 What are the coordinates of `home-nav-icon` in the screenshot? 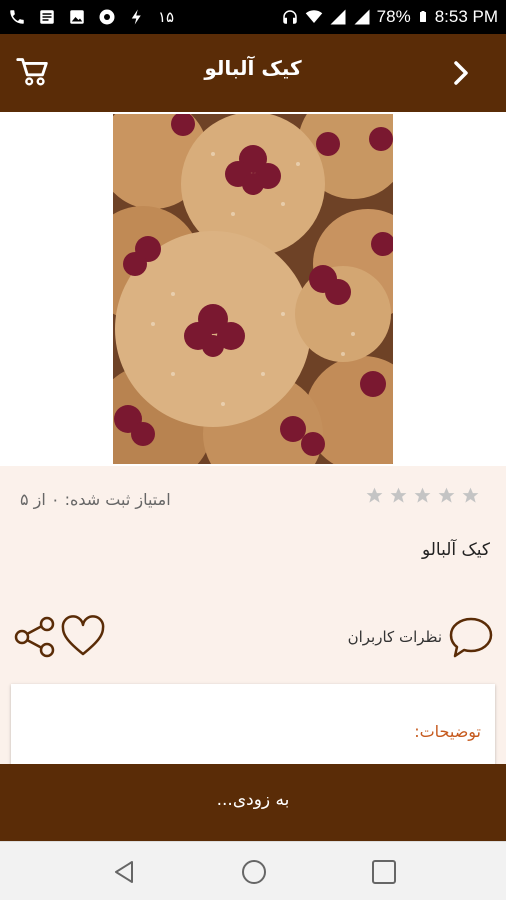 It's located at (254, 872).